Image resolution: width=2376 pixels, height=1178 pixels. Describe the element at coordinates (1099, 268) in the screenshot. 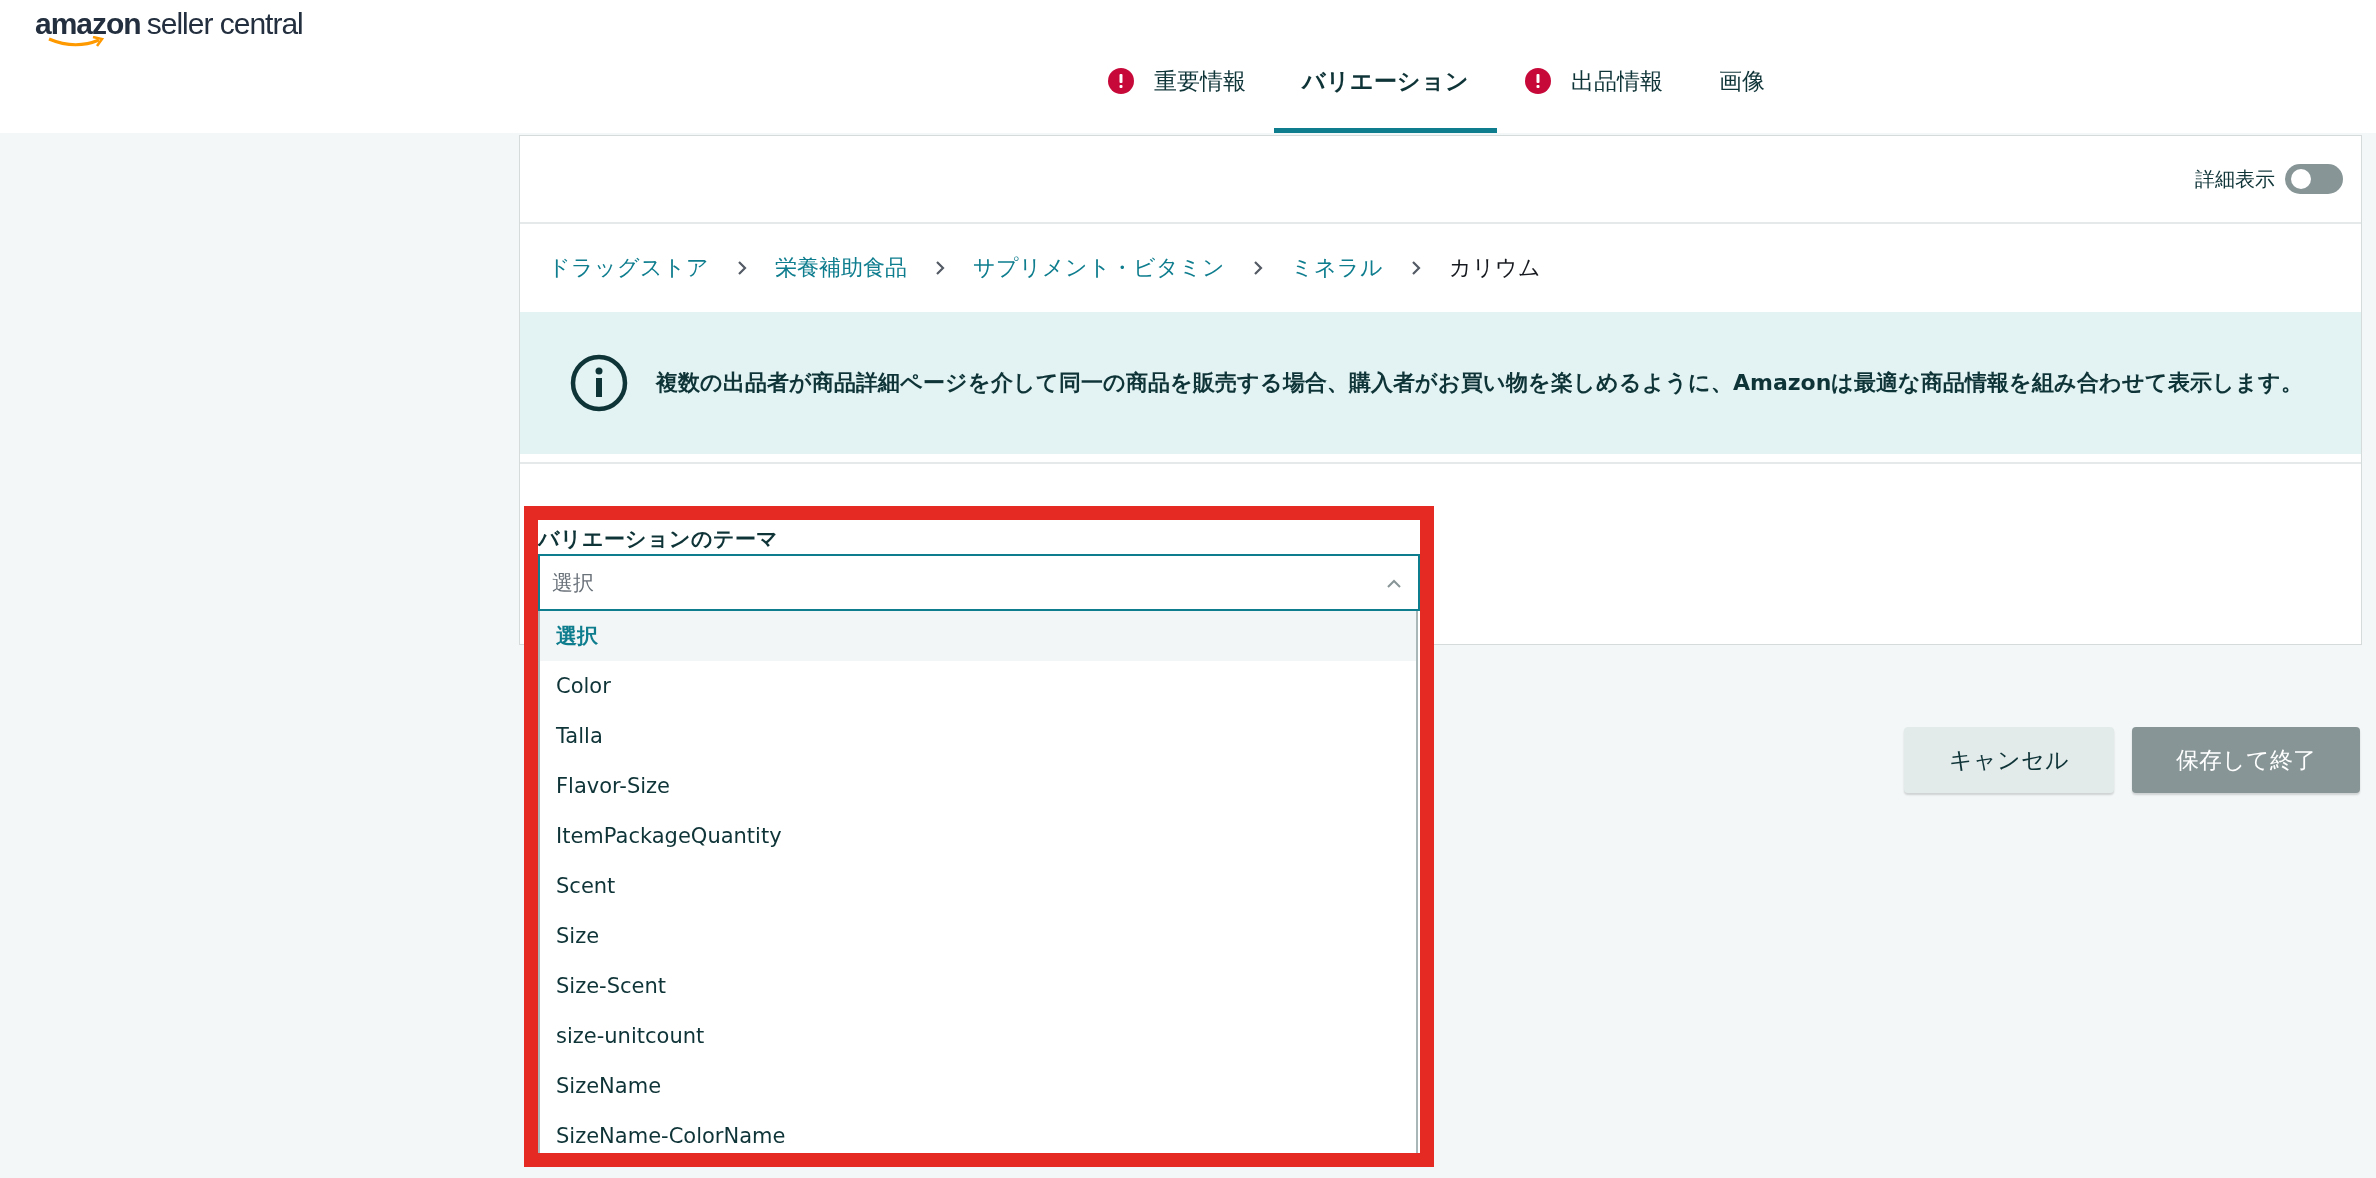

I see `breadcrumb-link: サプリメント・ビタミン` at that location.